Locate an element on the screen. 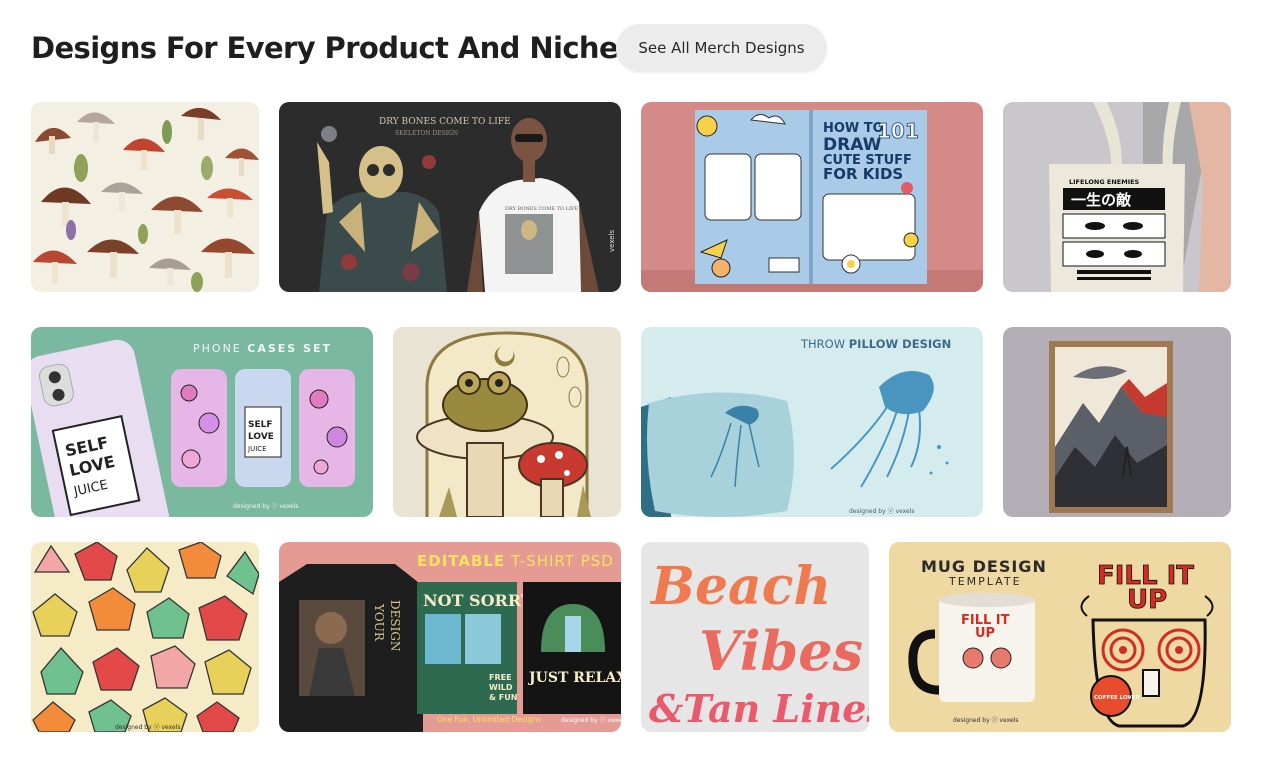 The width and height of the screenshot is (1261, 772). svg-text: DRAW is located at coordinates (852, 145).